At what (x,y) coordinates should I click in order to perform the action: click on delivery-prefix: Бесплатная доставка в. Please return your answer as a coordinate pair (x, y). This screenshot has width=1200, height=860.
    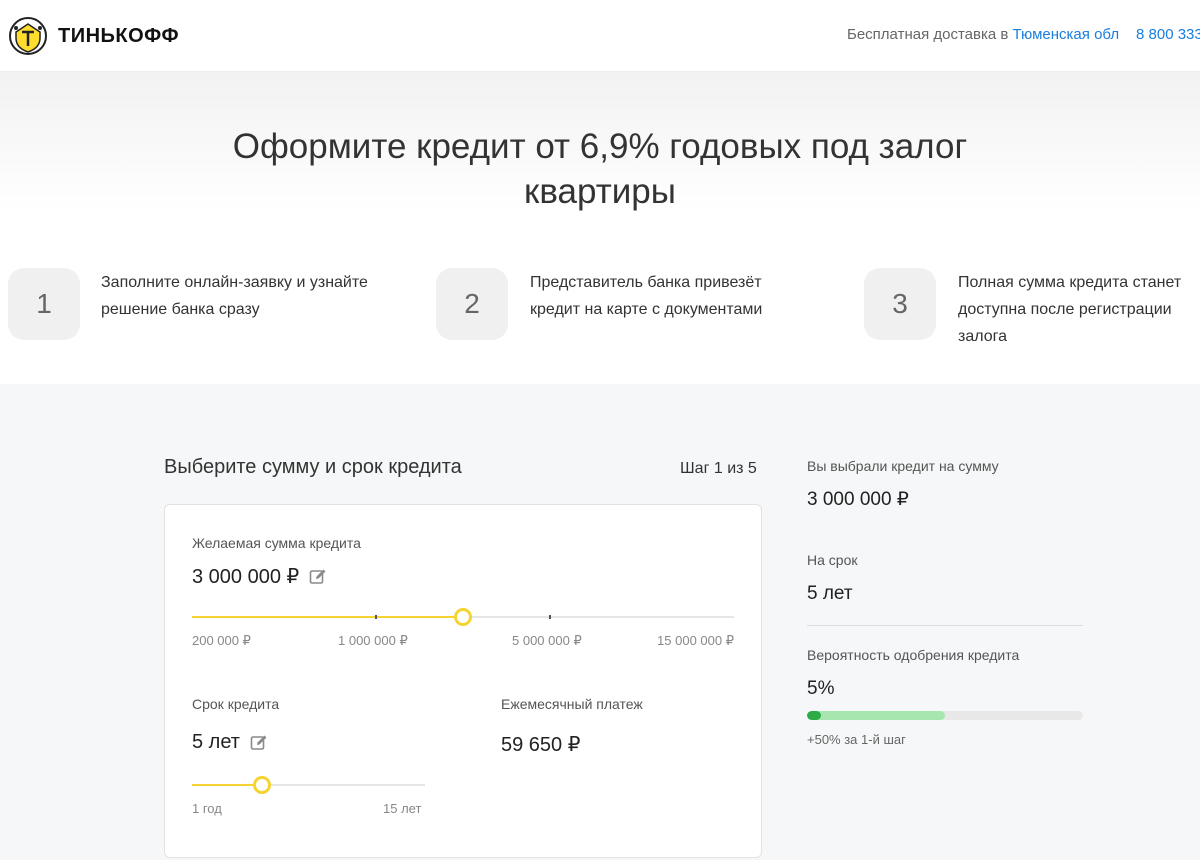
    Looking at the image, I should click on (928, 34).